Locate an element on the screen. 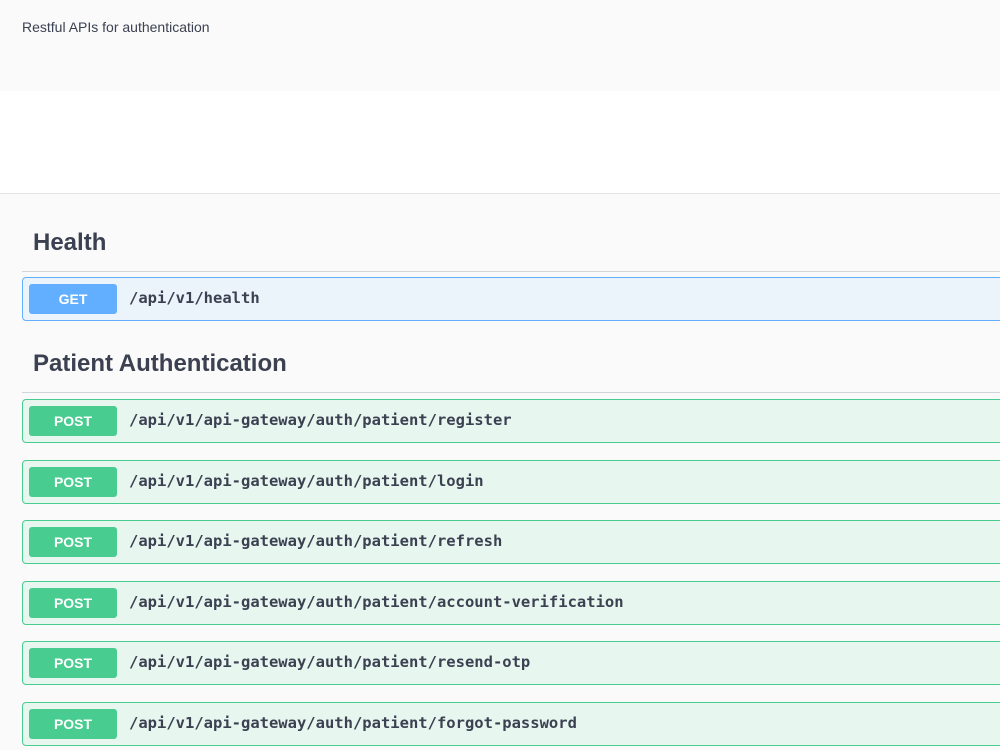 This screenshot has width=1000, height=750. operation-path: /api/v1/api-gateway/auth/patient/refresh is located at coordinates (316, 541).